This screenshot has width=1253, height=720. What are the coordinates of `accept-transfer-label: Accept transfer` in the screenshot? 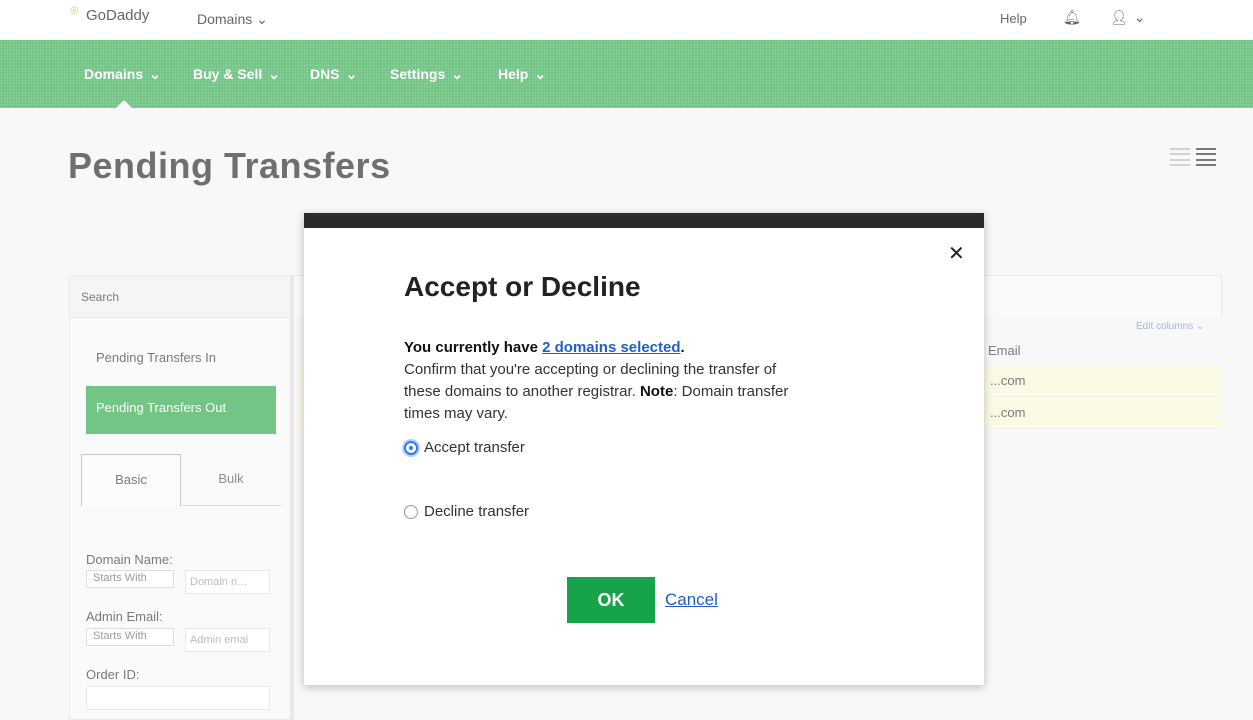 It's located at (474, 447).